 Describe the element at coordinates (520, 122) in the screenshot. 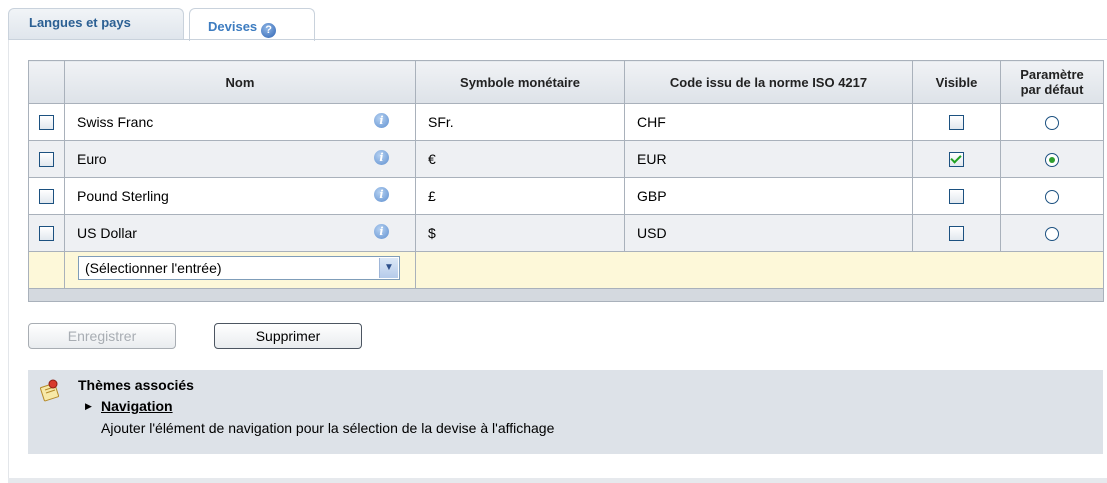

I see `symbol-cell: SFr.` at that location.